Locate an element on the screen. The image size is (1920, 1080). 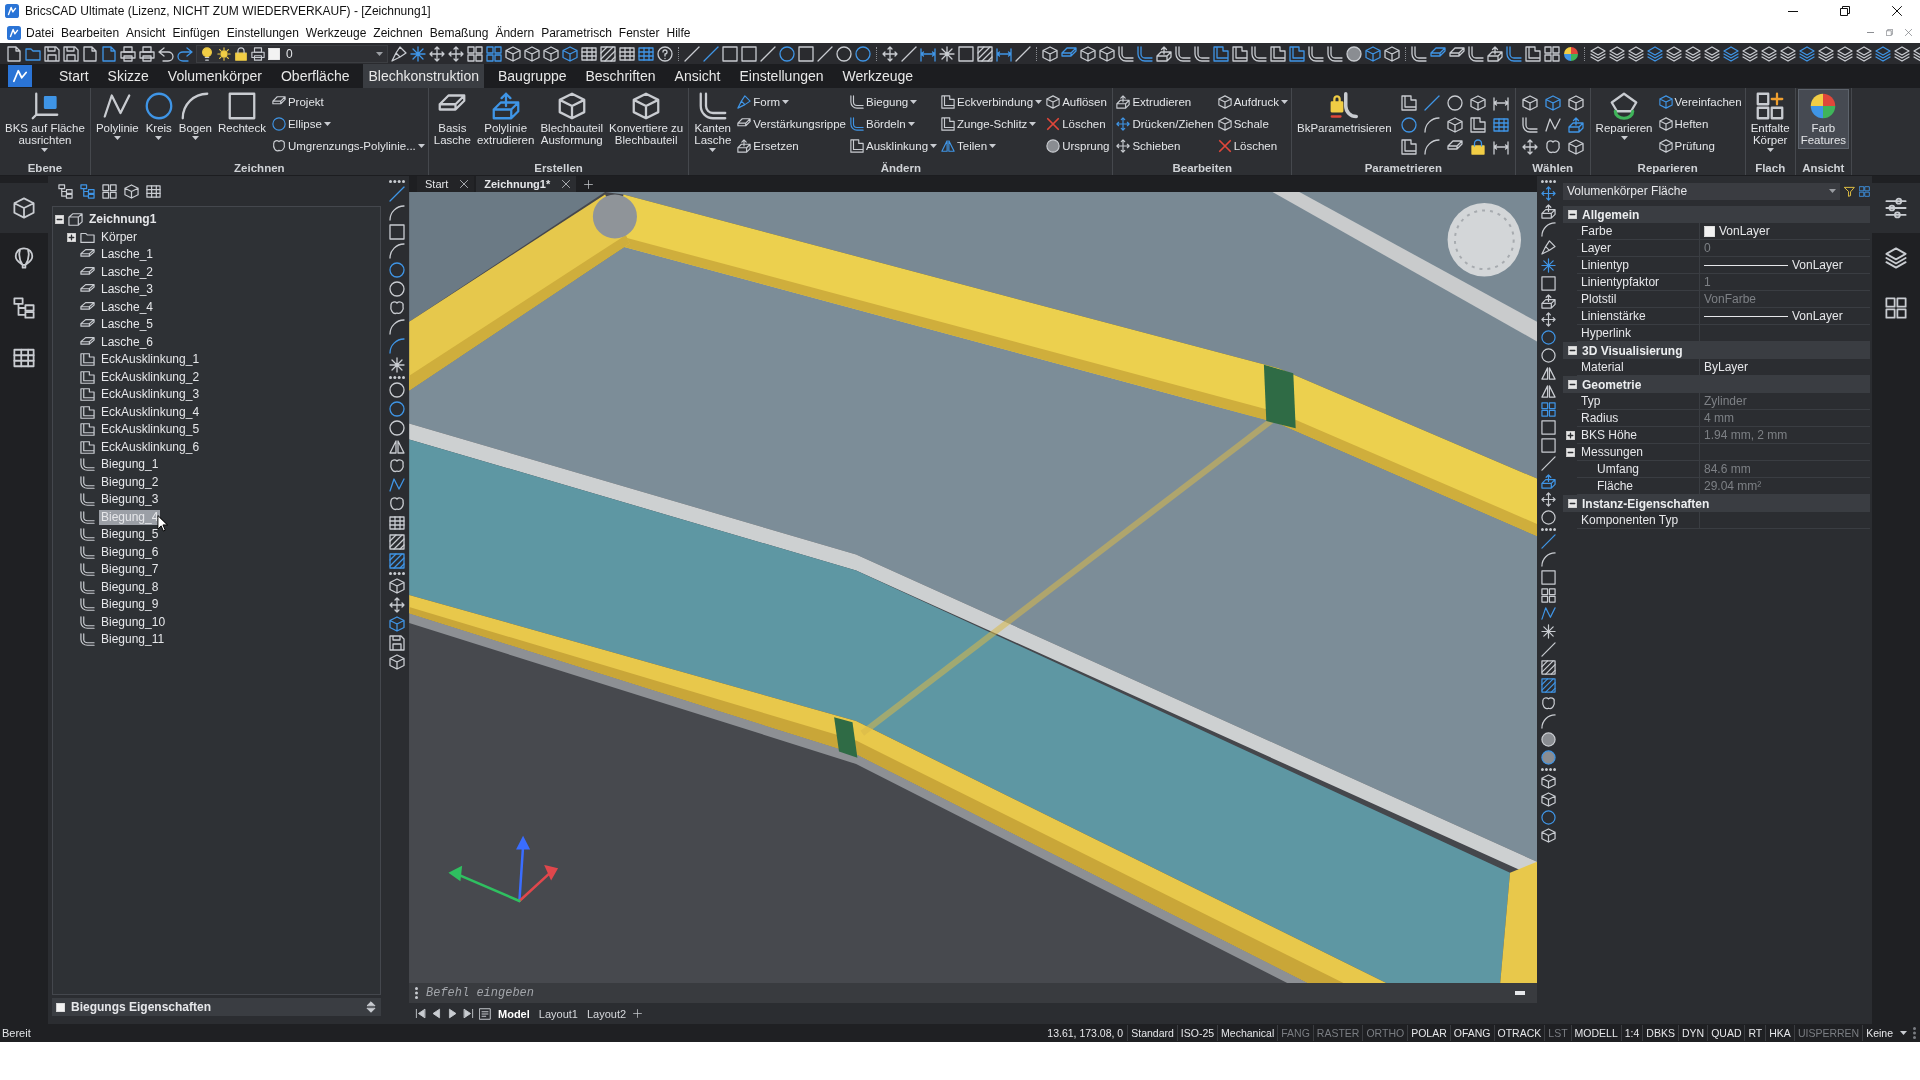
layer-dropdown: 0 is located at coordinates (292, 53).